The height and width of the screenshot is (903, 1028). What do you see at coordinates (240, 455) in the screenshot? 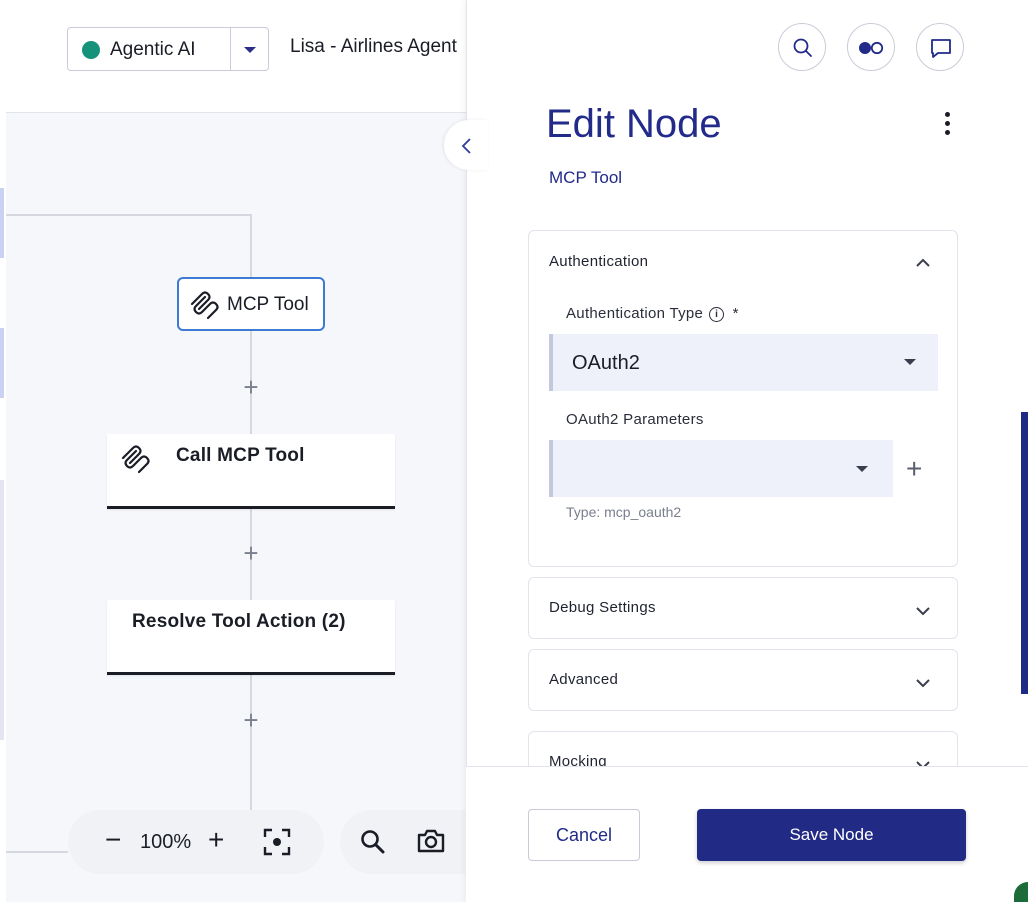
I see `node-label: Call MCP Tool` at bounding box center [240, 455].